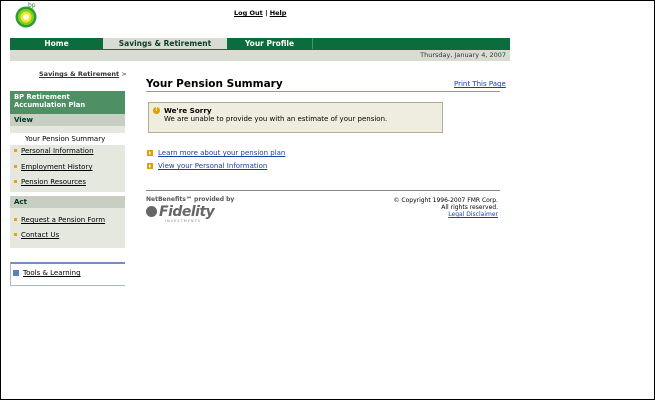 This screenshot has height=400, width=655. I want to click on legal-disclaimer-link: Legal Disclaimer, so click(473, 214).